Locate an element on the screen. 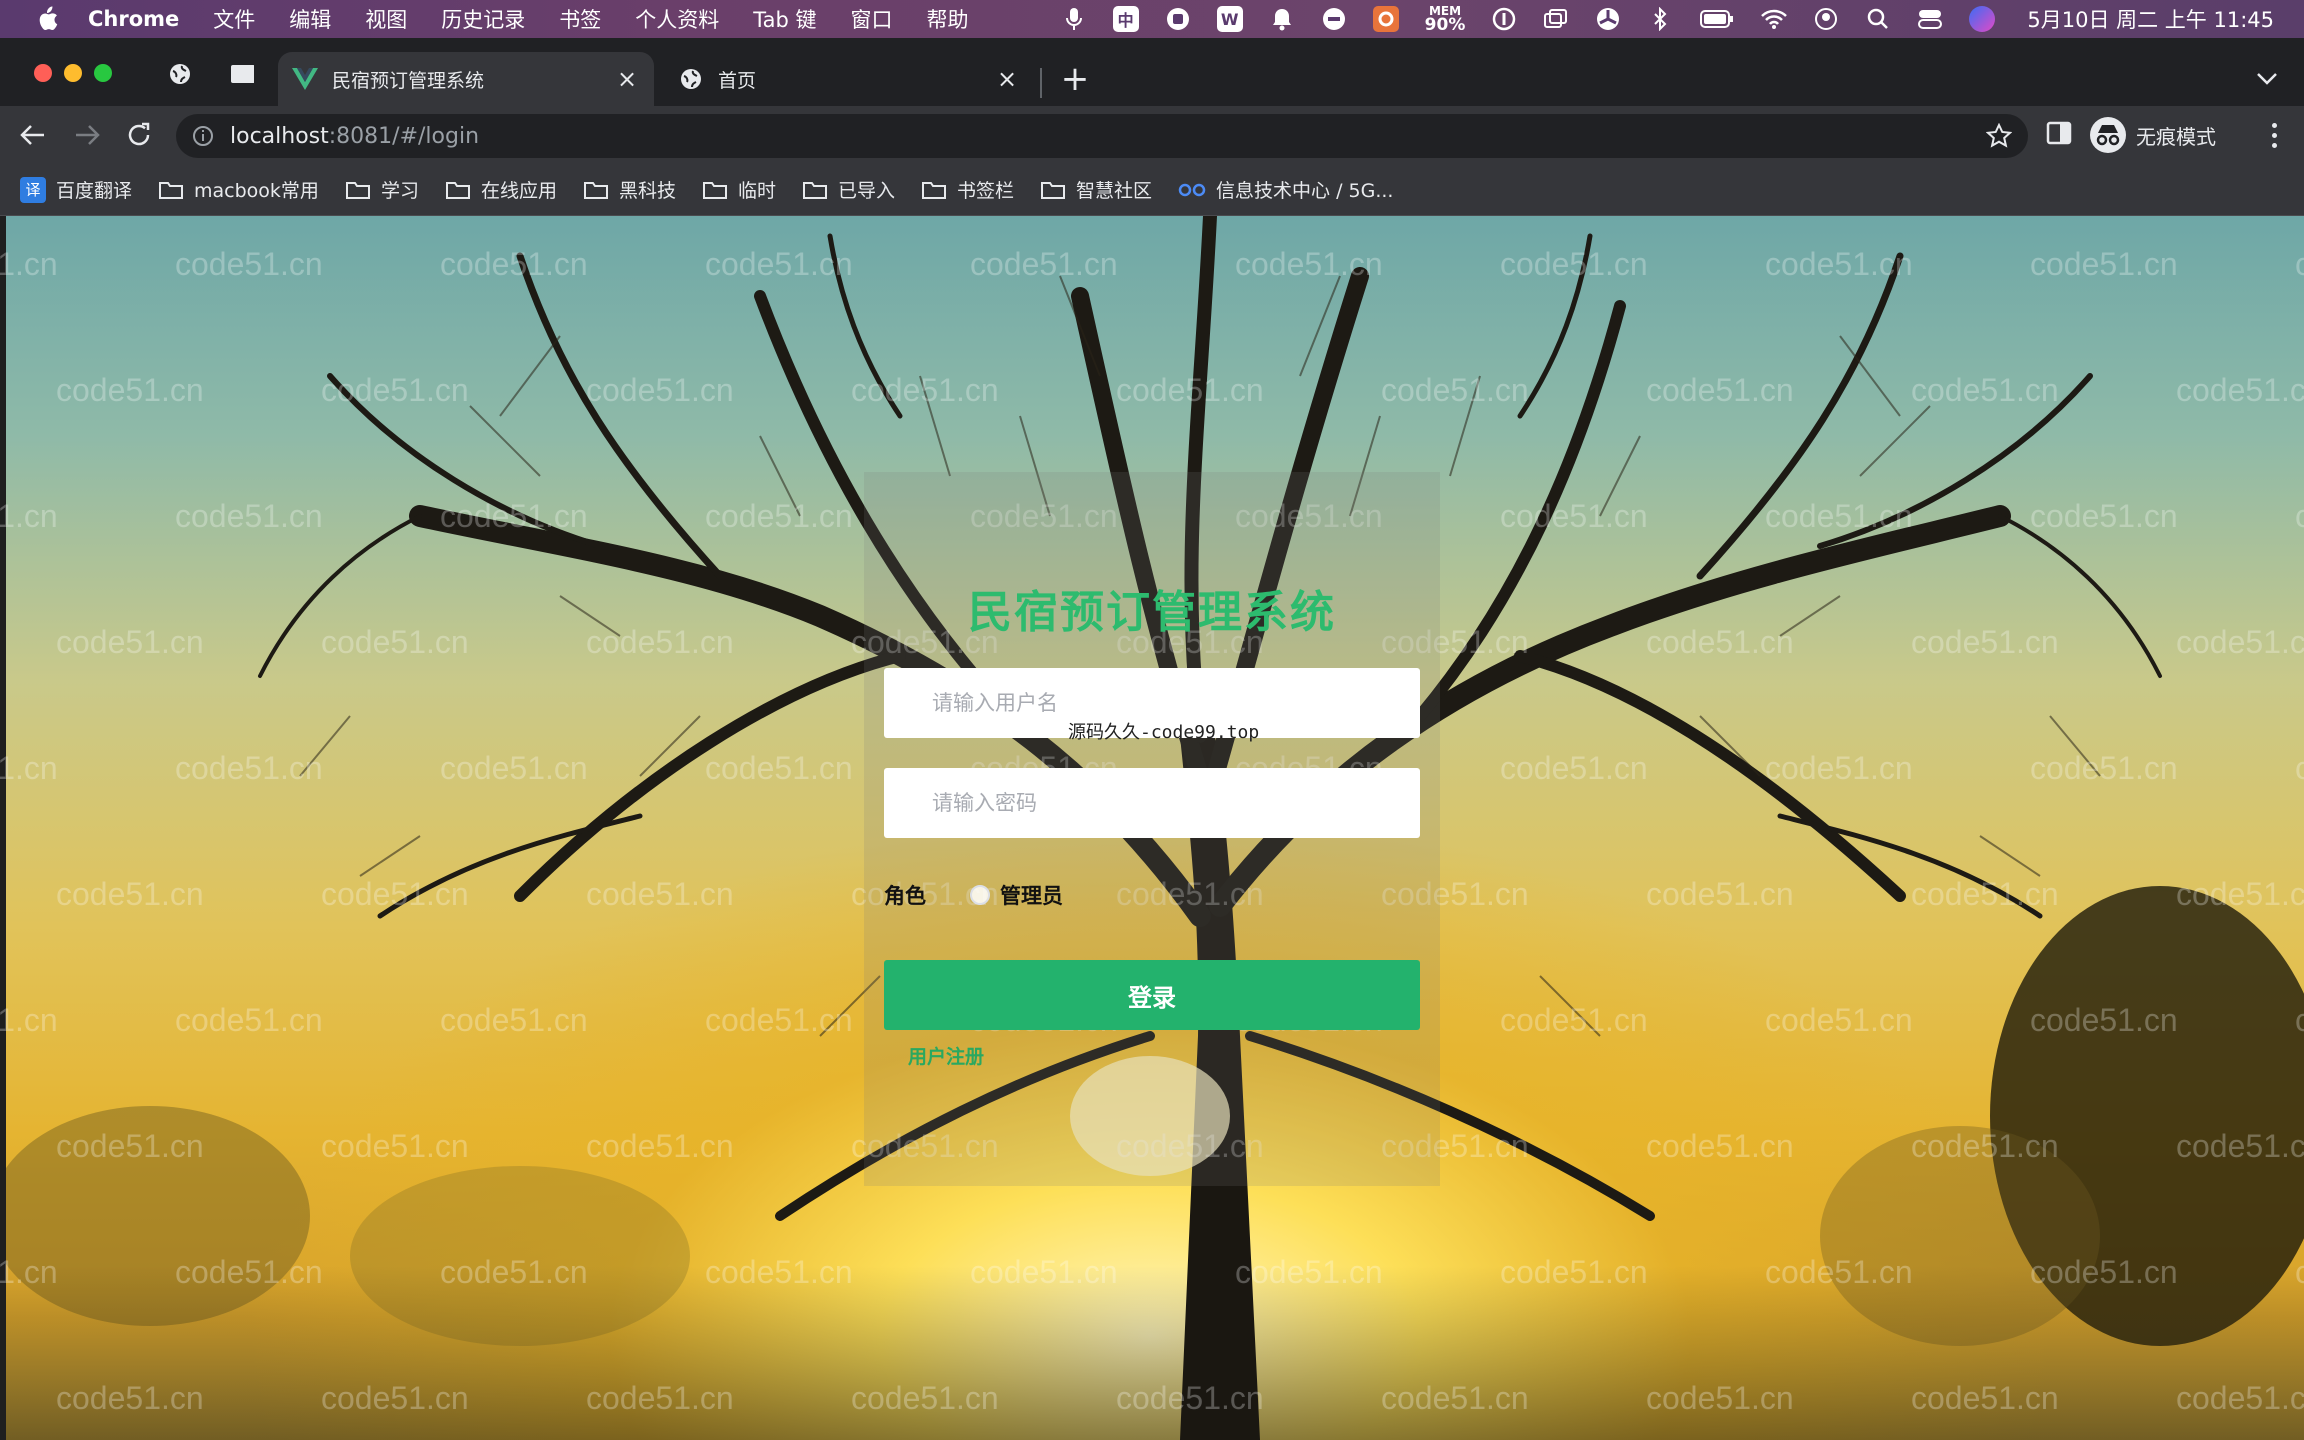 This screenshot has width=2304, height=1440. password-input is located at coordinates (1176, 803).